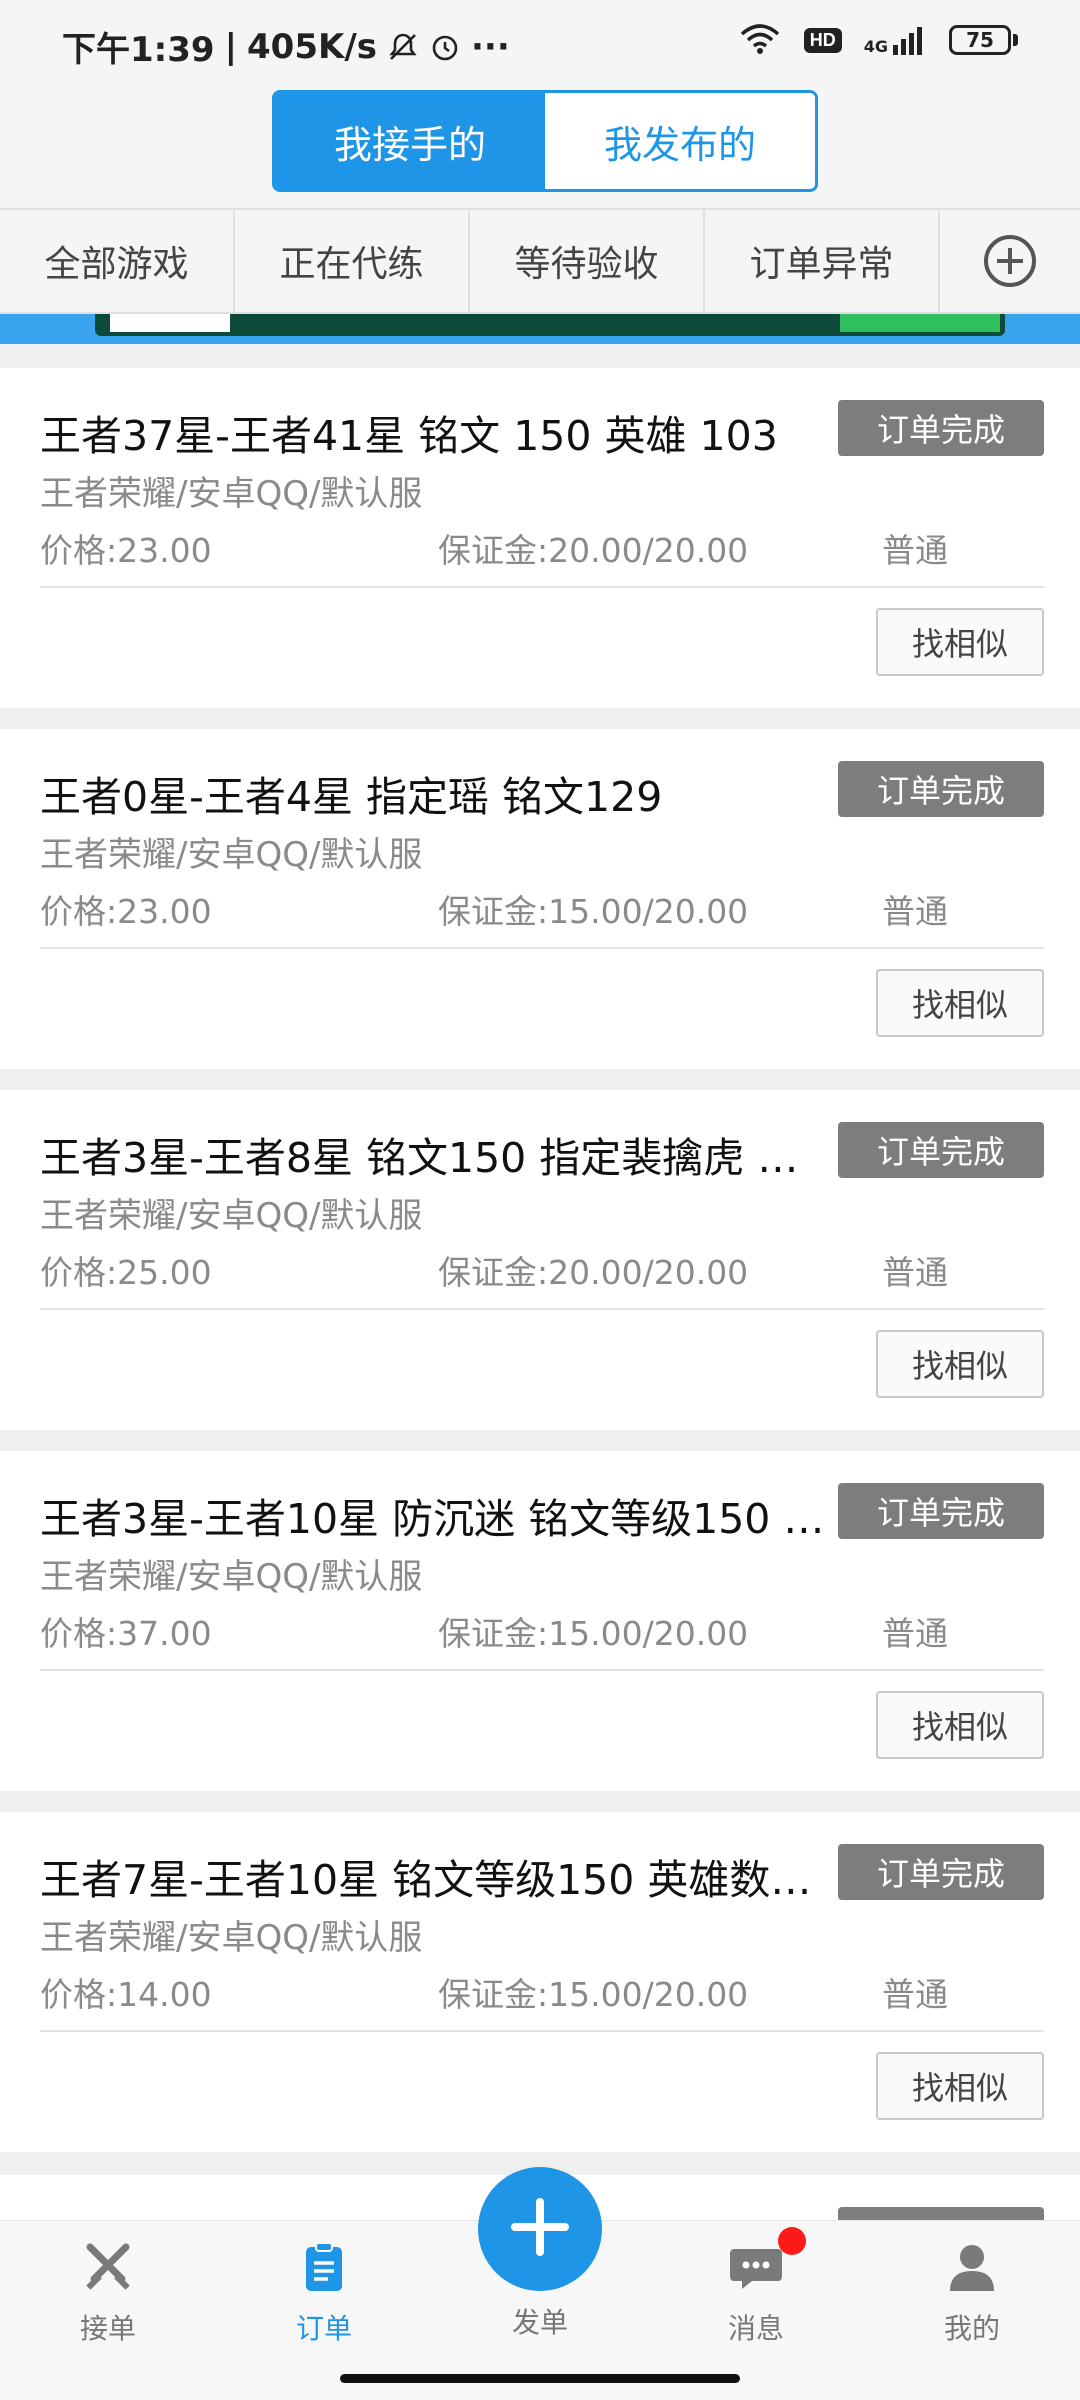  What do you see at coordinates (941, 2213) in the screenshot?
I see `order-status-badge` at bounding box center [941, 2213].